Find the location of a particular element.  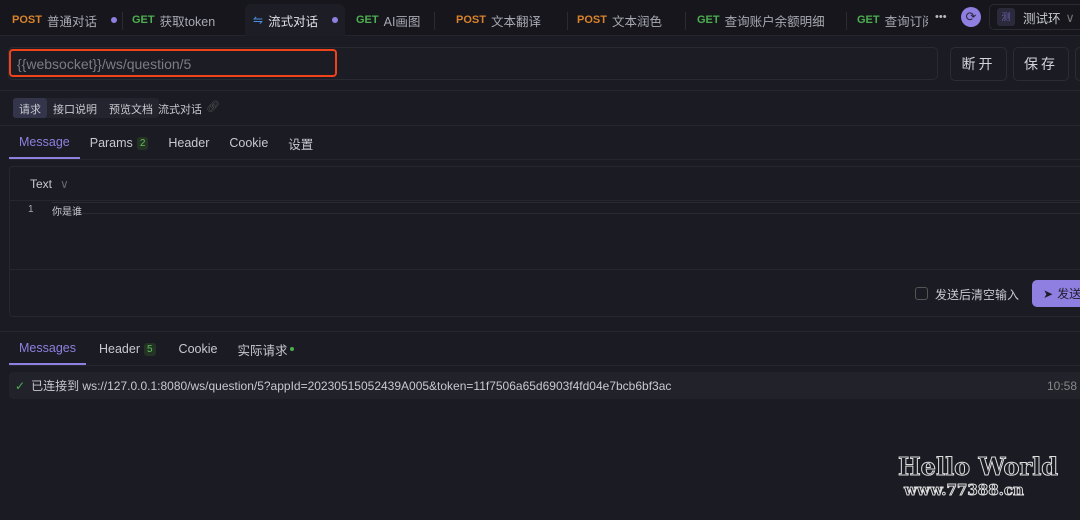

watermark-url: www.77388.cn is located at coordinates (964, 490).